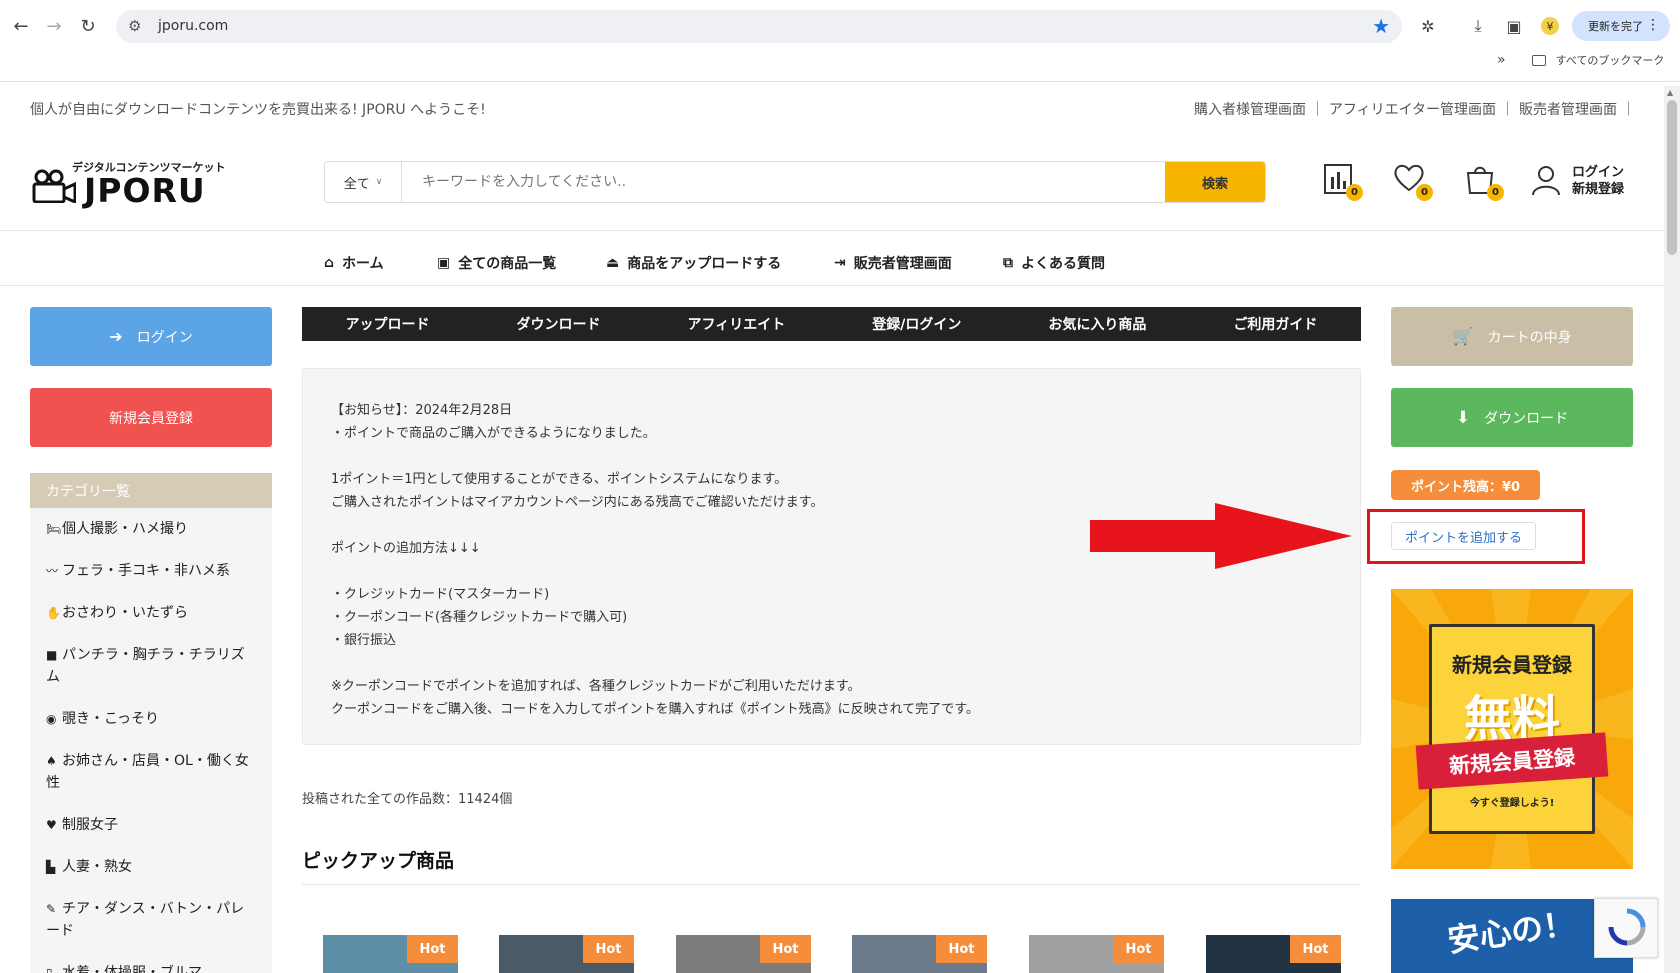 The width and height of the screenshot is (1680, 973). I want to click on download-button: ⬇ ダウンロード, so click(1512, 417).